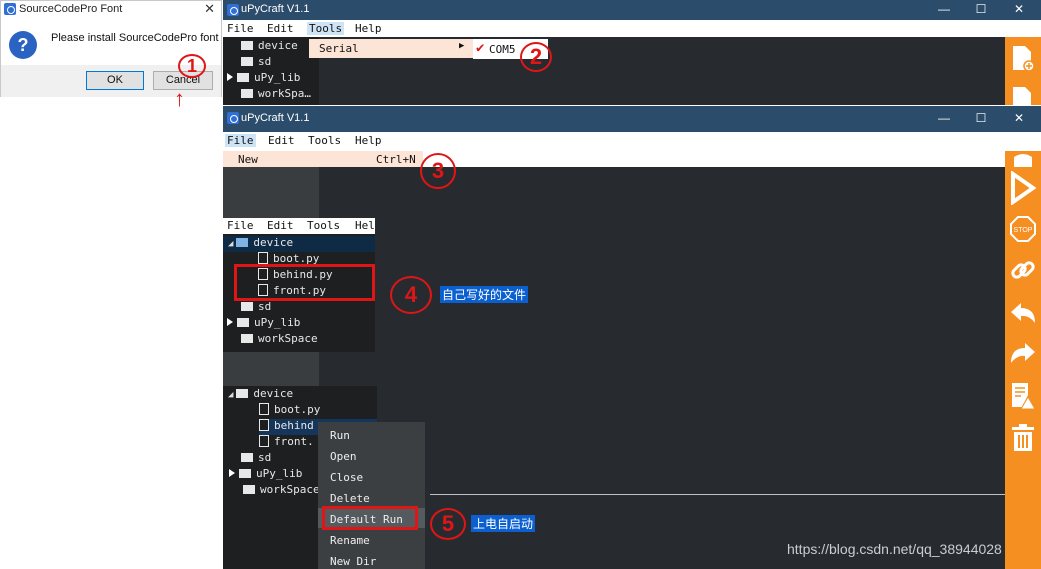 Image resolution: width=1041 pixels, height=569 pixels. Describe the element at coordinates (230, 77) in the screenshot. I see `expand-arrow-icon` at that location.